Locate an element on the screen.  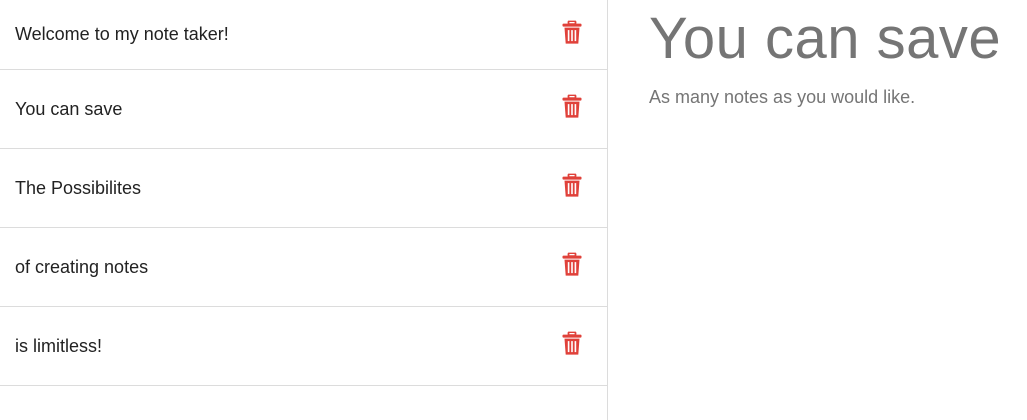
list-item: The Possibilites is located at coordinates (303, 188).